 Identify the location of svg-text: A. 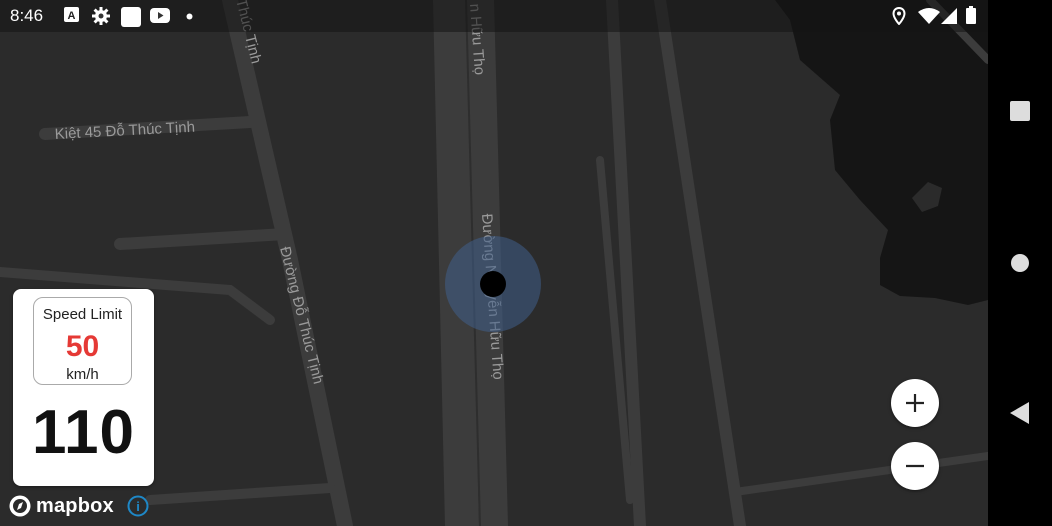
(72, 16).